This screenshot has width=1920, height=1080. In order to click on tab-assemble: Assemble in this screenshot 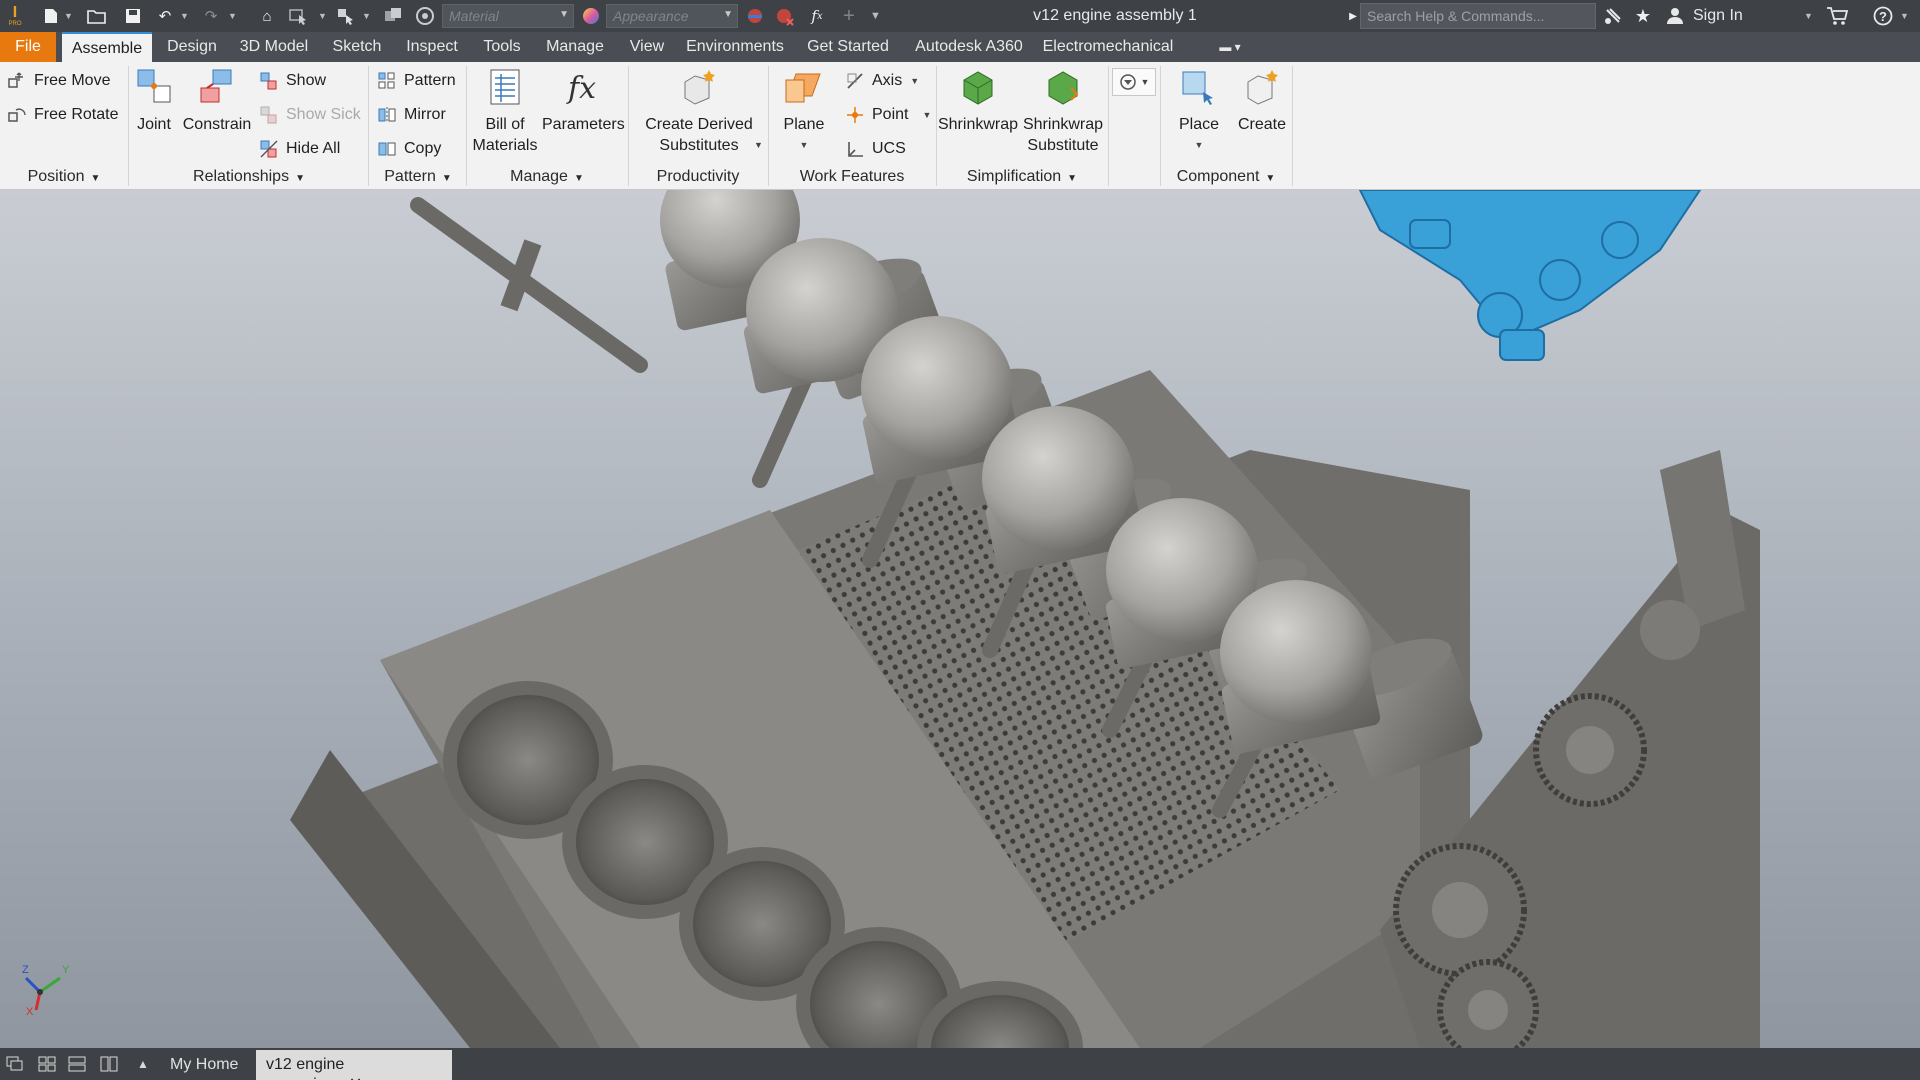, I will do `click(107, 47)`.